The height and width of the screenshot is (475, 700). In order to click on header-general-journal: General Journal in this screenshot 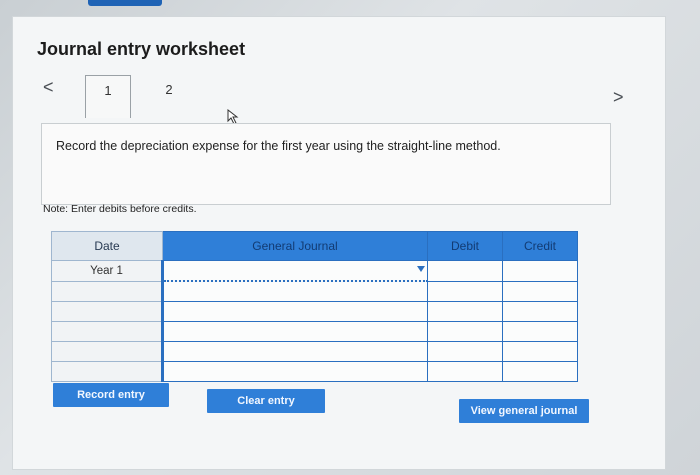, I will do `click(295, 246)`.